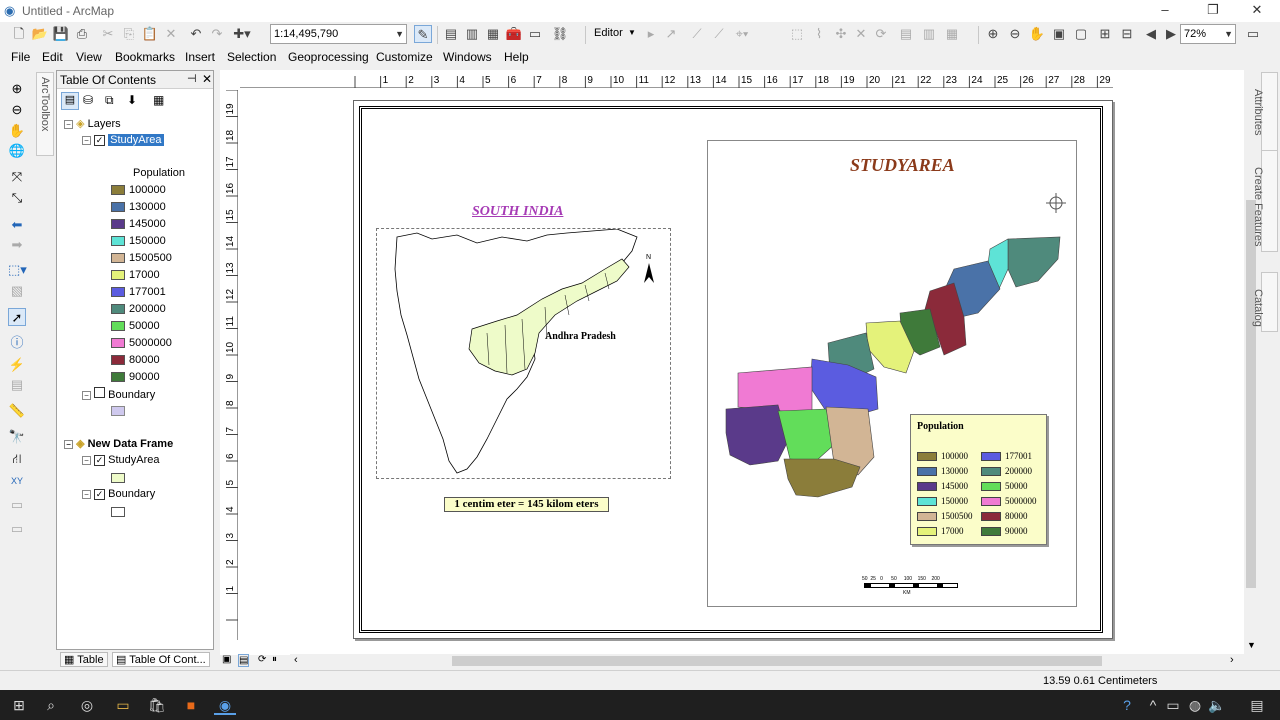 The width and height of the screenshot is (1280, 720). Describe the element at coordinates (526, 504) in the screenshot. I see `scale-text: 1 centim eter = 145 kilom eters` at that location.